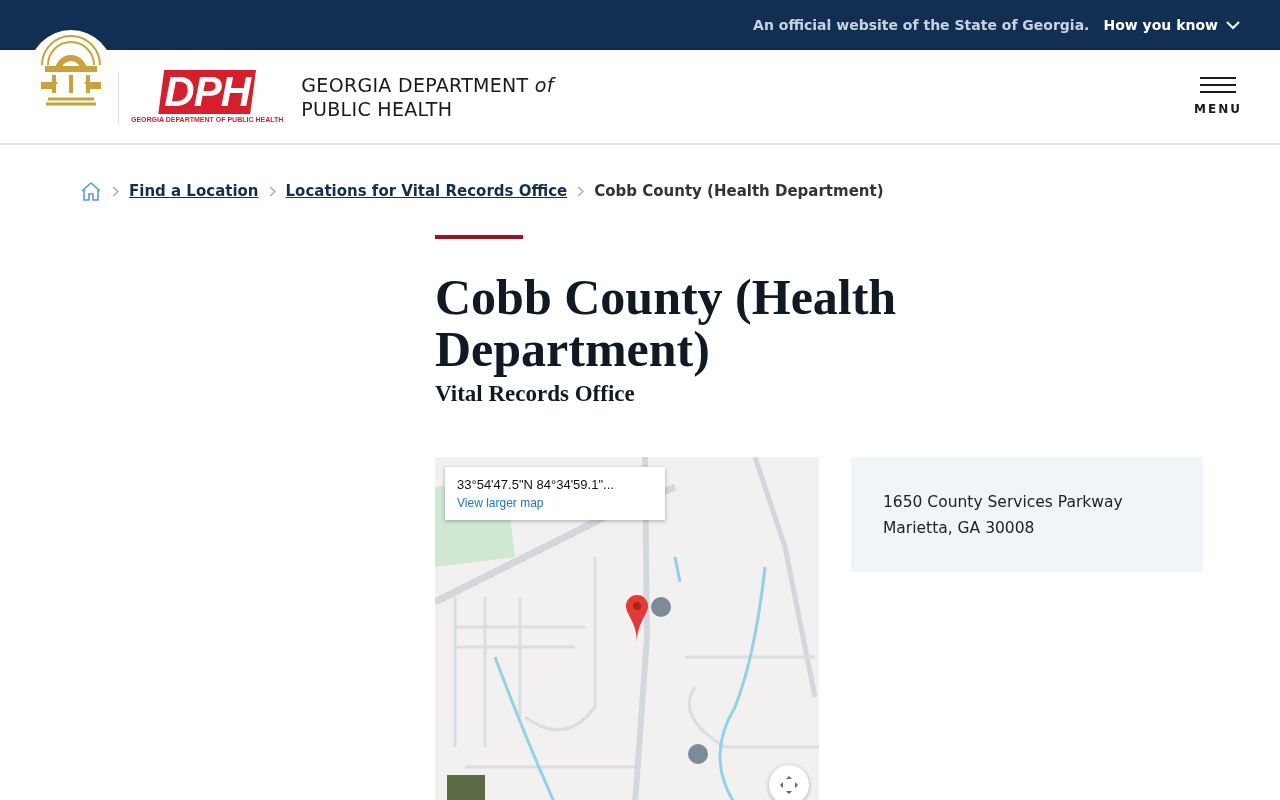 The image size is (1280, 800). What do you see at coordinates (91, 191) in the screenshot?
I see `home-icon` at bounding box center [91, 191].